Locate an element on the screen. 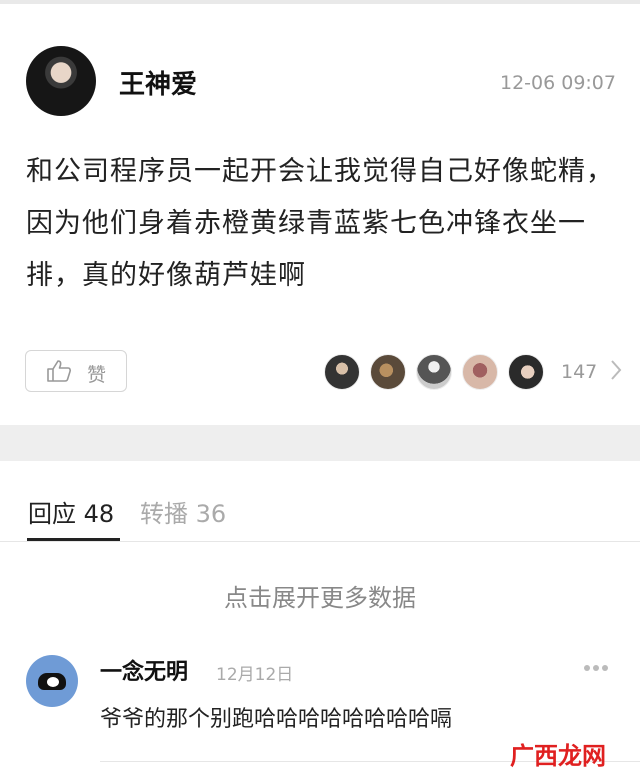  author-avatar is located at coordinates (61, 81).